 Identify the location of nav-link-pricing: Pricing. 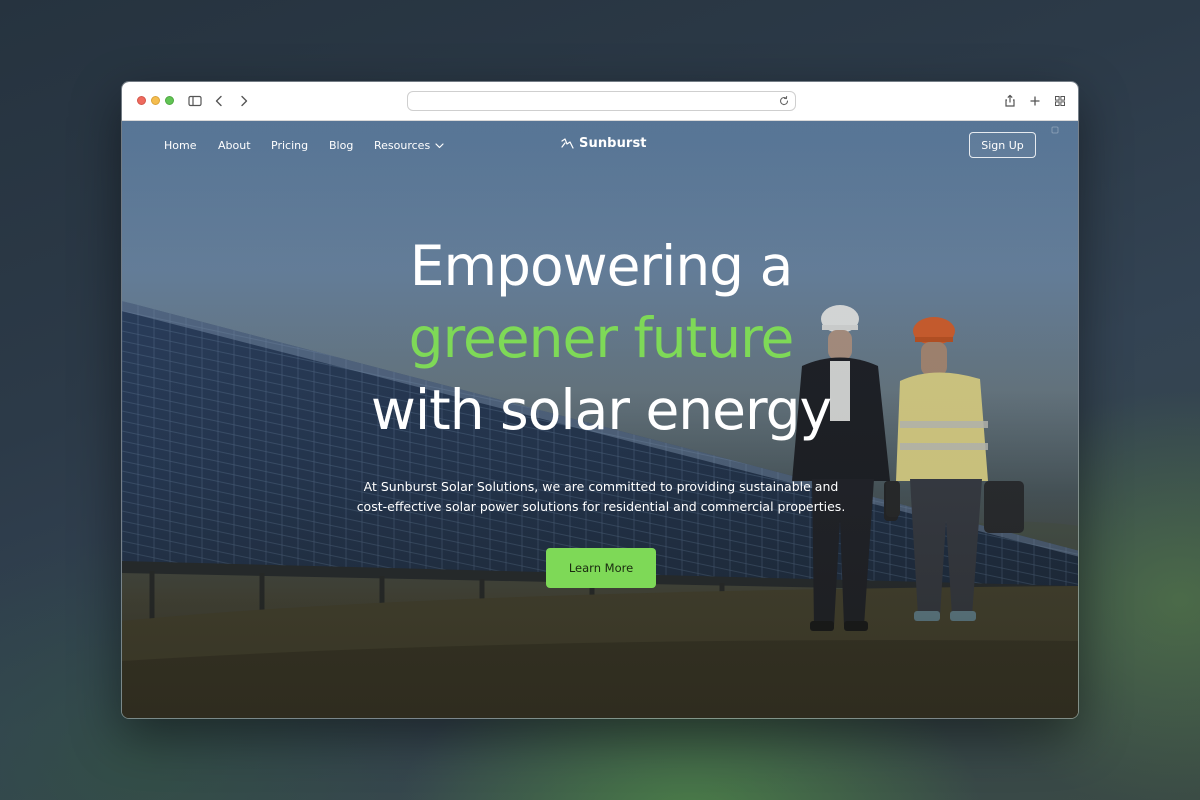
(289, 145).